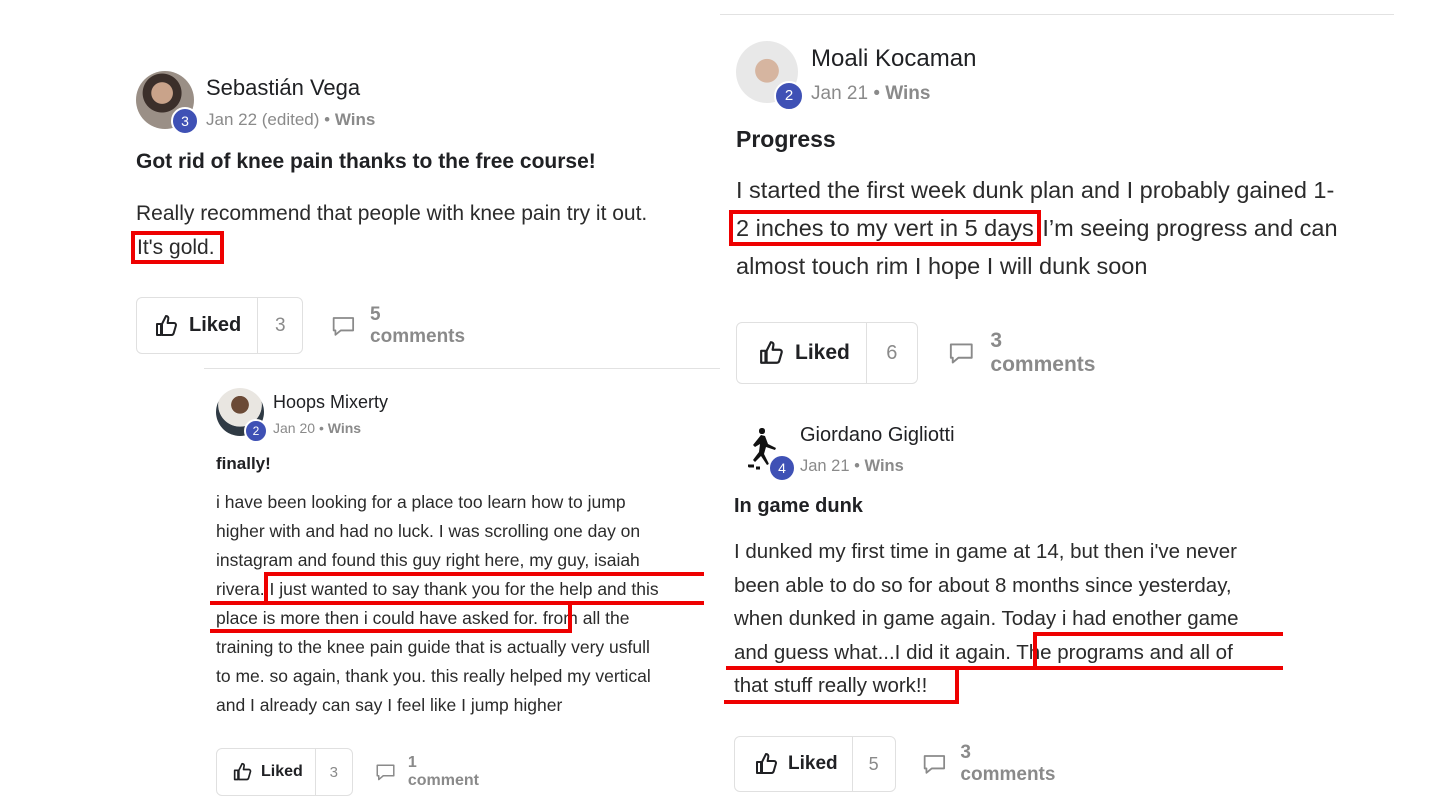 The width and height of the screenshot is (1440, 810). I want to click on body-text: I’m seeing progress and can, so click(1186, 228).